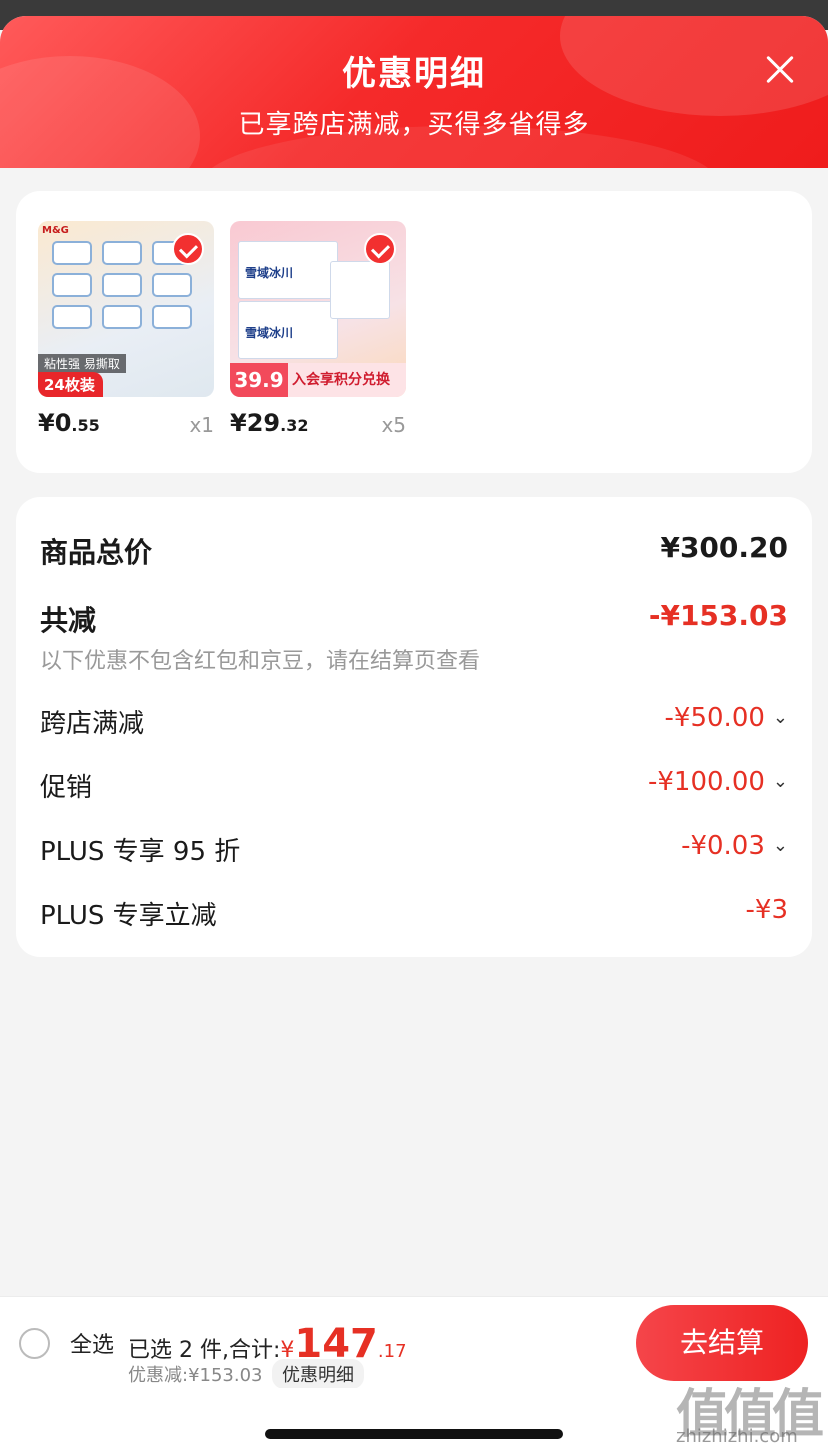  What do you see at coordinates (766, 910) in the screenshot?
I see `discount-value: -¥3` at bounding box center [766, 910].